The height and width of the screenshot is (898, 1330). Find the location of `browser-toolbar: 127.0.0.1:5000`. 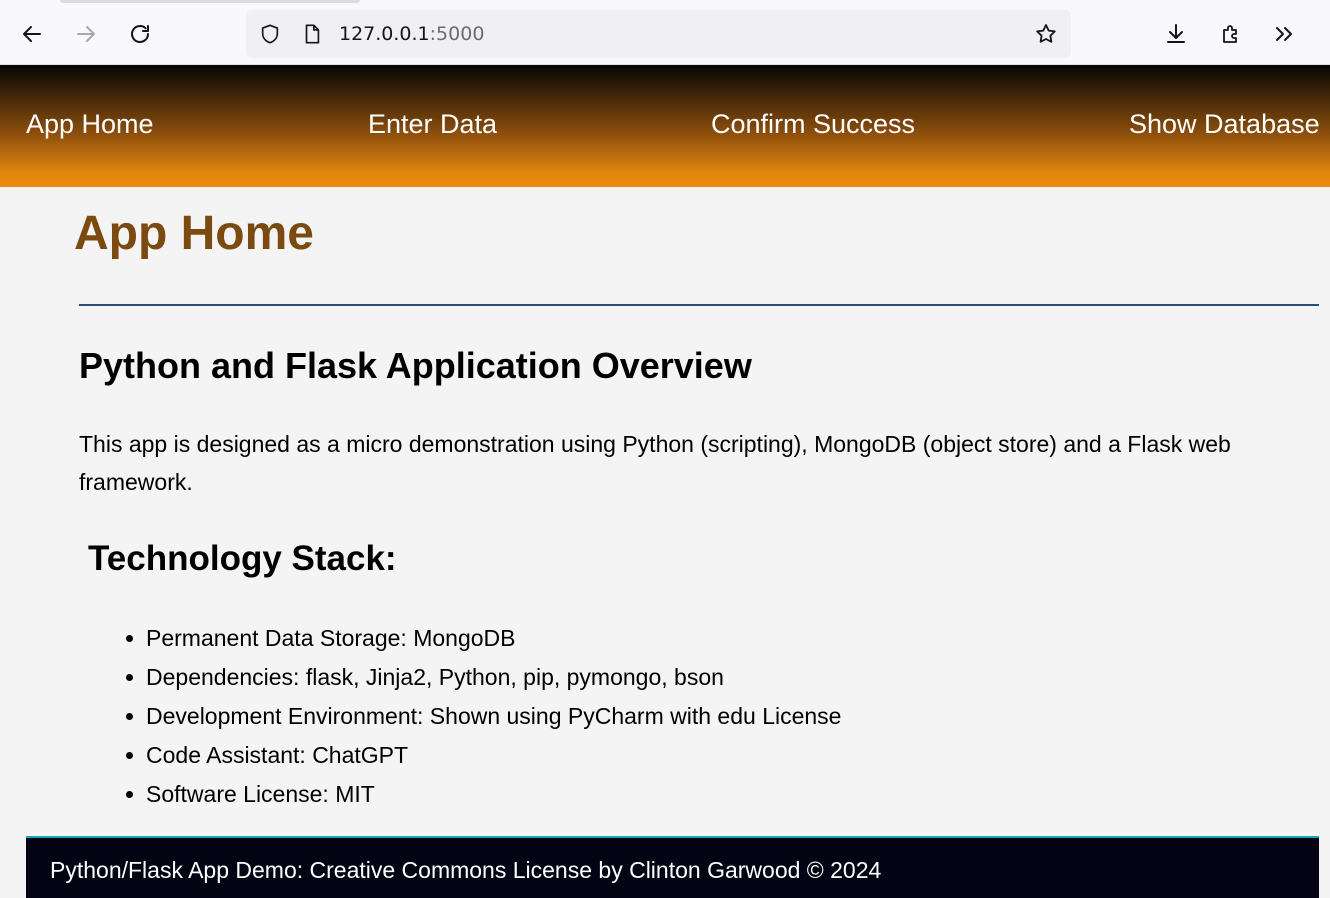

browser-toolbar: 127.0.0.1:5000 is located at coordinates (665, 32).